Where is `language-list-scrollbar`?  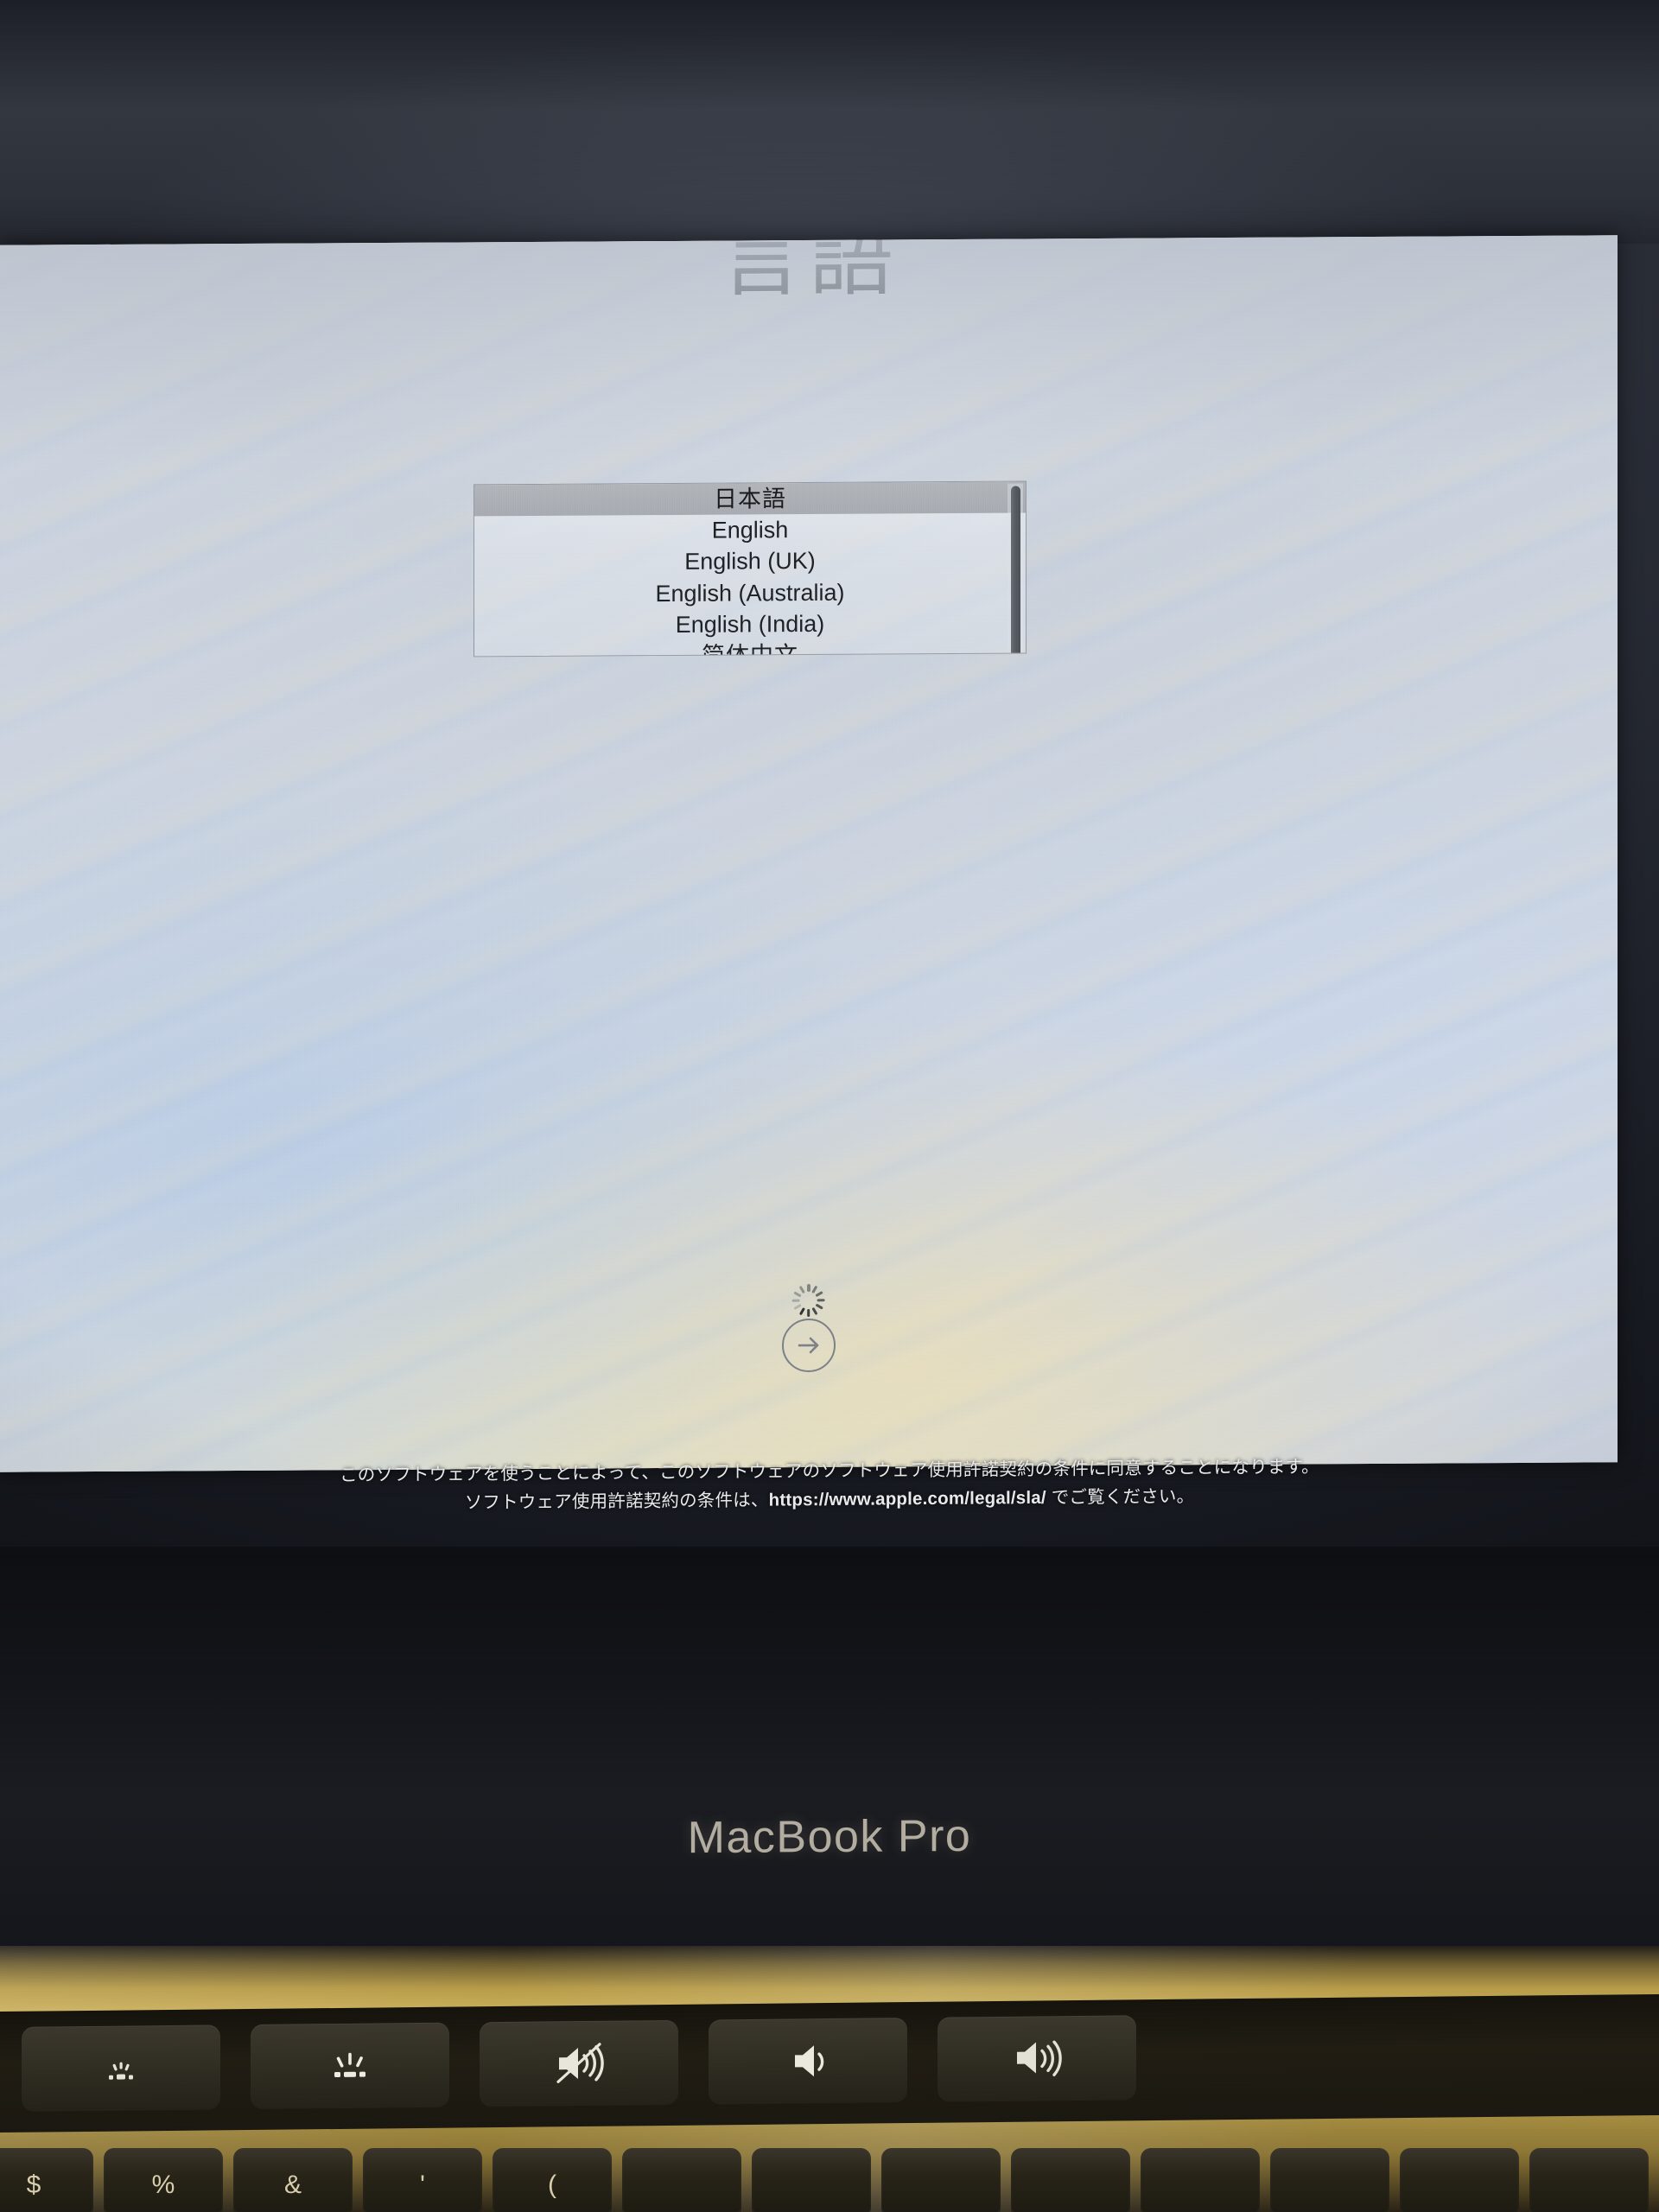
language-list-scrollbar is located at coordinates (1015, 570).